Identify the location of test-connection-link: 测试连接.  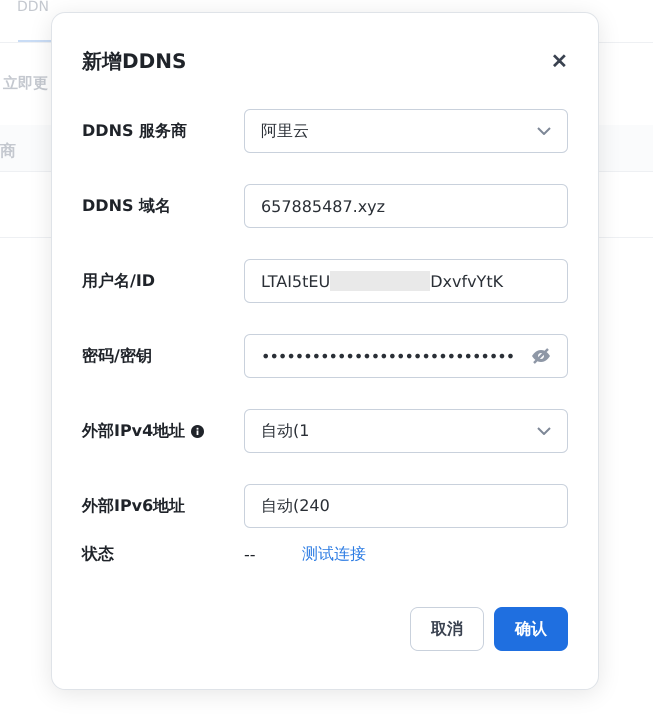
(334, 554).